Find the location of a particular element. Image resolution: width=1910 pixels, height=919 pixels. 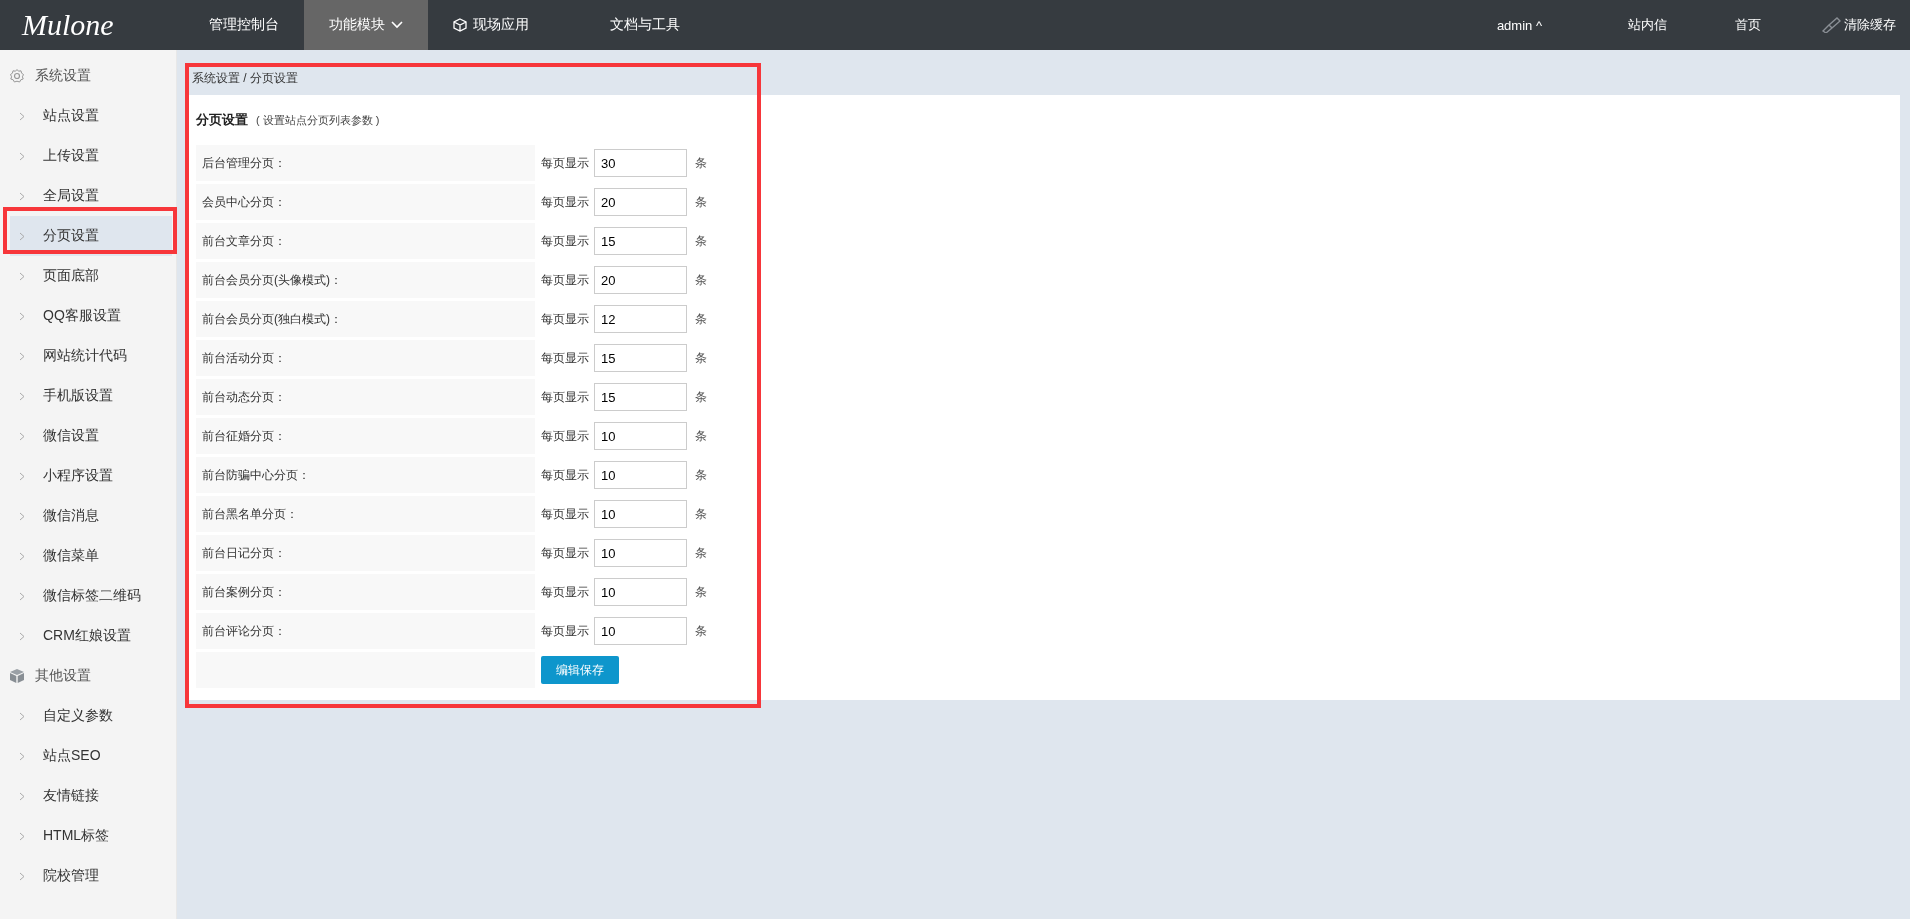

sidebar-item: 微信标签二维码 is located at coordinates (91, 596).